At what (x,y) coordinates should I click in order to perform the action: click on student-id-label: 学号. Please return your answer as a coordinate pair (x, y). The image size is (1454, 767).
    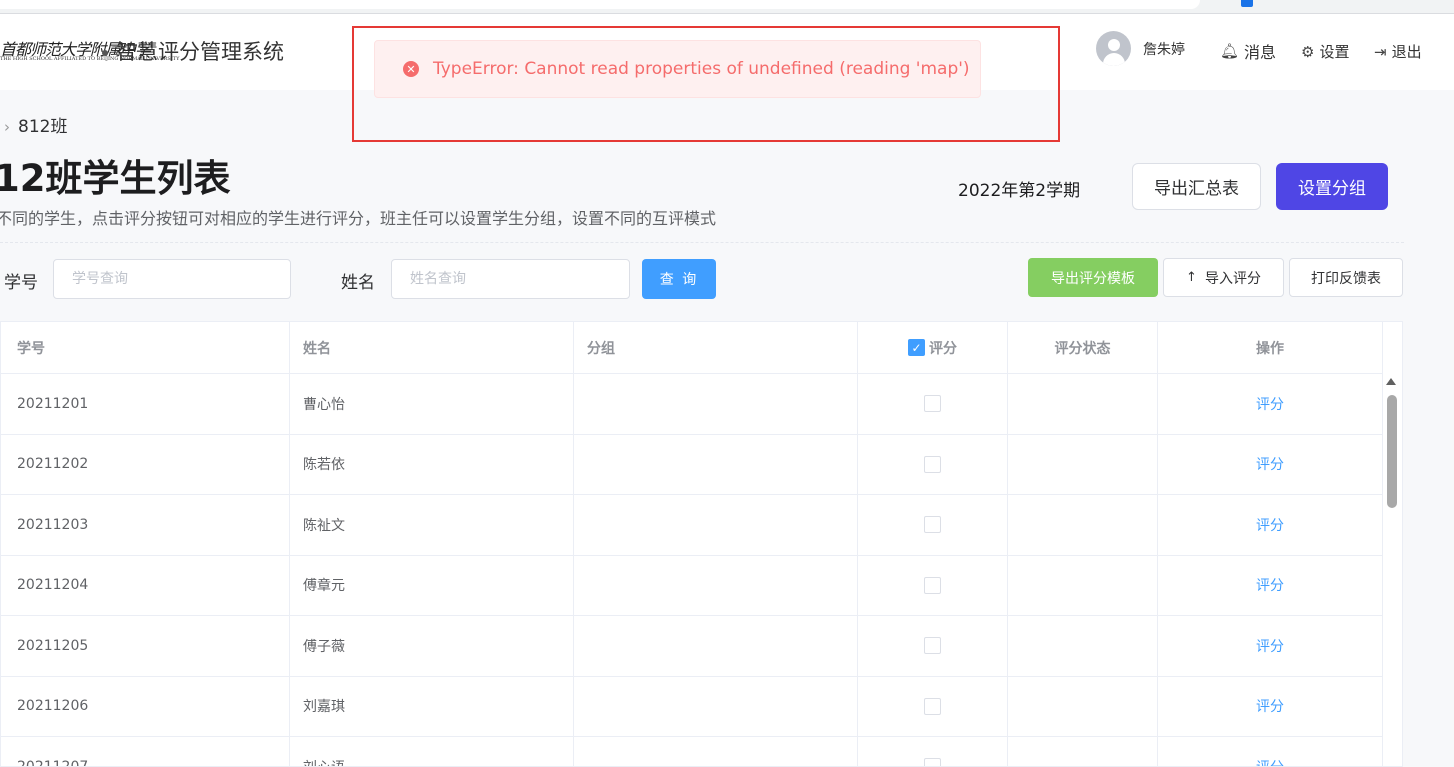
    Looking at the image, I should click on (21, 283).